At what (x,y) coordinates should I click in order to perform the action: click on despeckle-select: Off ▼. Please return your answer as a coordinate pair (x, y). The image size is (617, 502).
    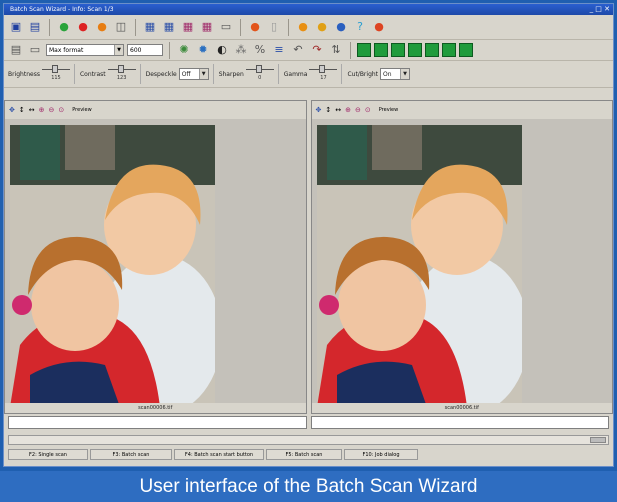
    Looking at the image, I should click on (193, 74).